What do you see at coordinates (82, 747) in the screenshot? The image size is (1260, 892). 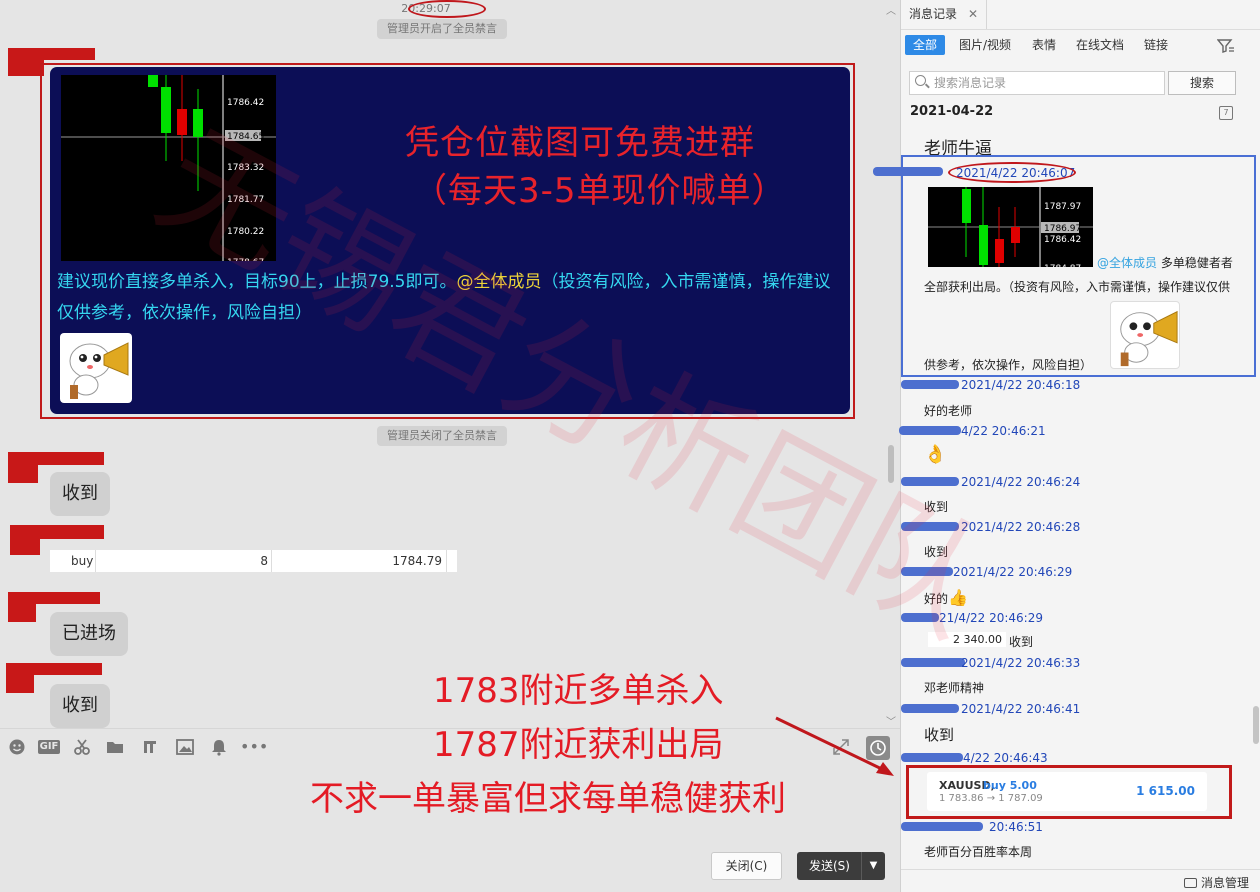 I see `scissors-icon` at bounding box center [82, 747].